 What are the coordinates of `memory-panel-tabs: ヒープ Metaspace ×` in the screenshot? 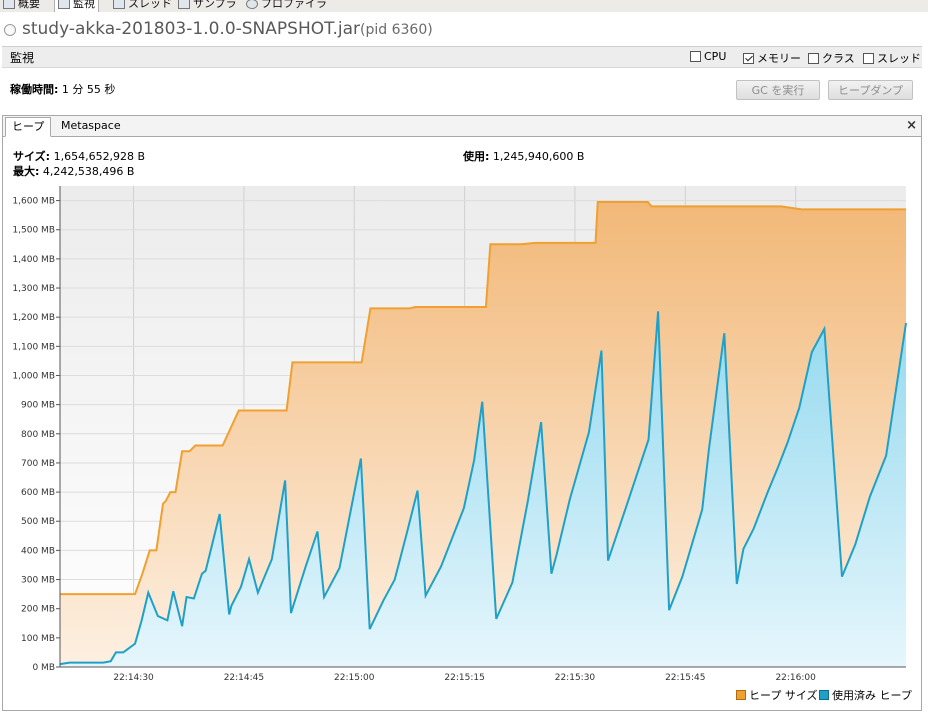 It's located at (462, 126).